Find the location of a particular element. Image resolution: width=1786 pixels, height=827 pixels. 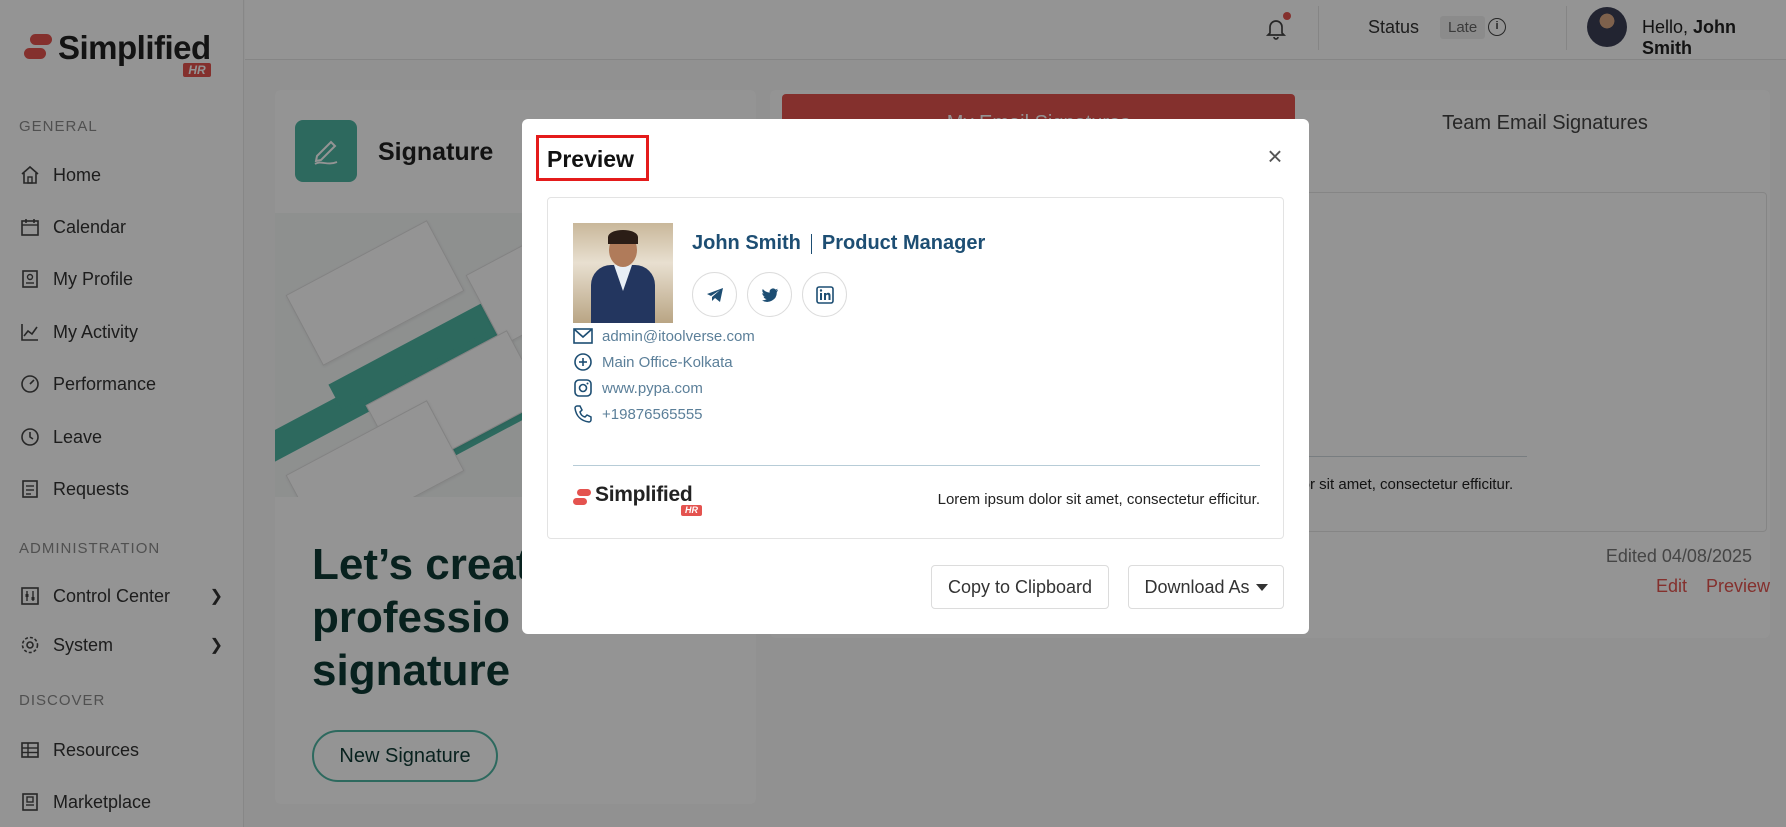

signature-address: Main Office-Kolkata is located at coordinates (653, 362).